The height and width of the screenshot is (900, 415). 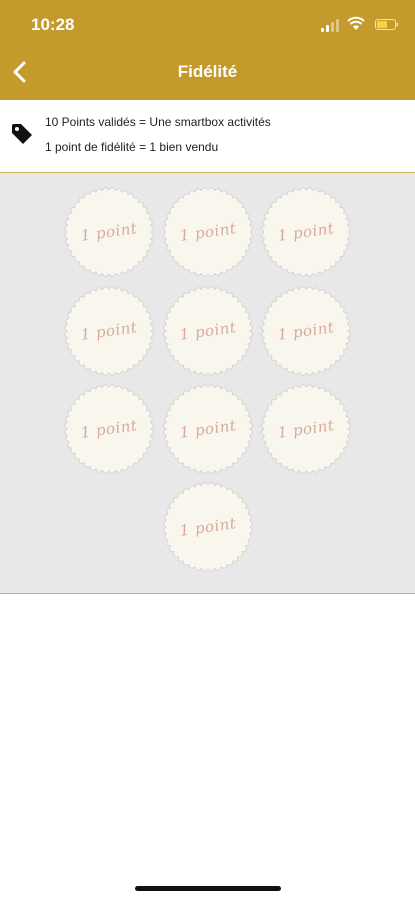 What do you see at coordinates (22, 134) in the screenshot?
I see `tag-icon` at bounding box center [22, 134].